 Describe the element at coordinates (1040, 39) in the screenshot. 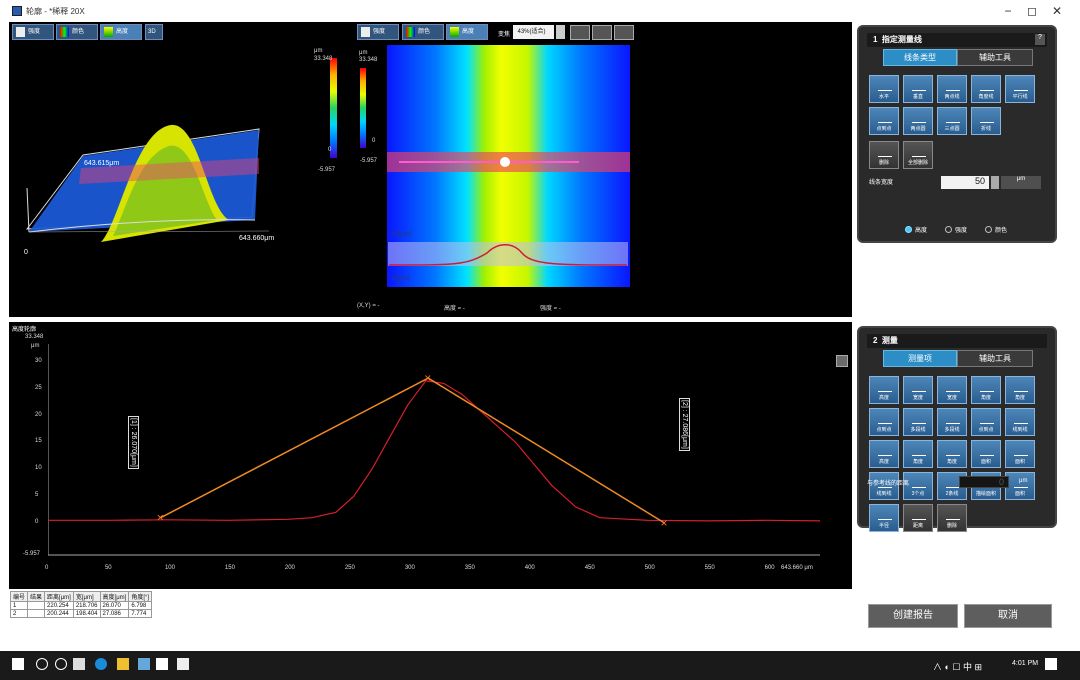

I see `help-icon: ?` at that location.